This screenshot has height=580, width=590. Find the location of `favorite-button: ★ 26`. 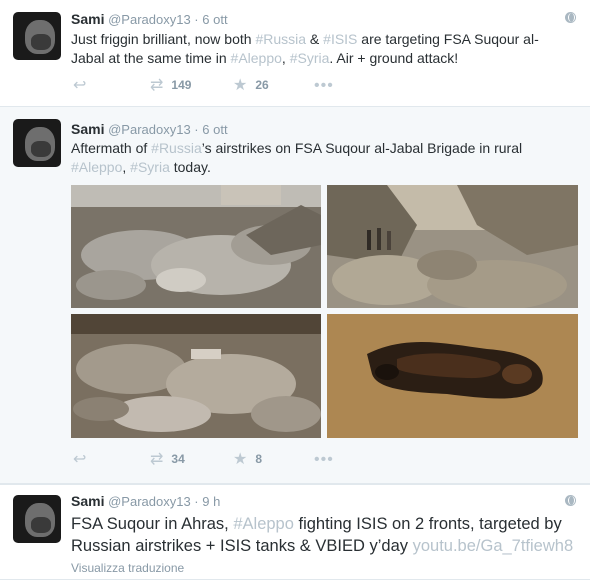

favorite-button: ★ 26 is located at coordinates (251, 86).